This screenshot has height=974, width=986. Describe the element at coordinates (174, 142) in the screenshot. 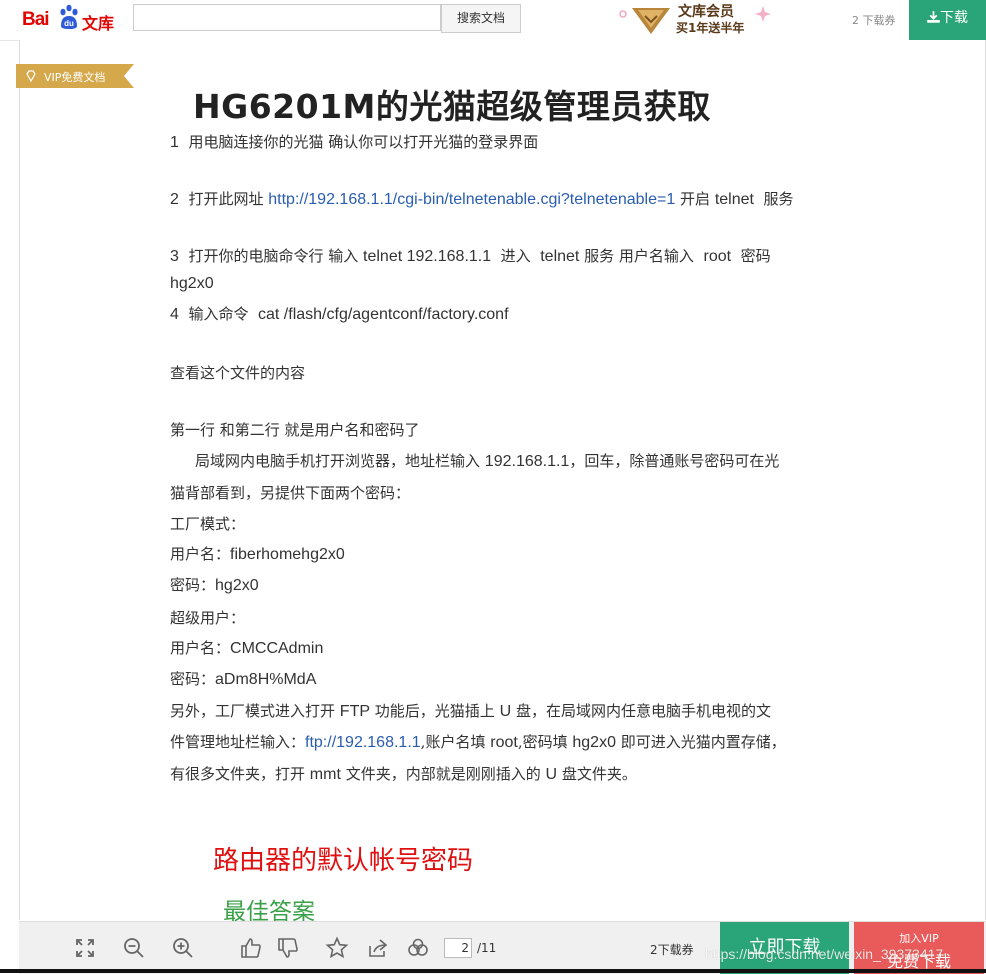

I see `step-number: 1` at that location.